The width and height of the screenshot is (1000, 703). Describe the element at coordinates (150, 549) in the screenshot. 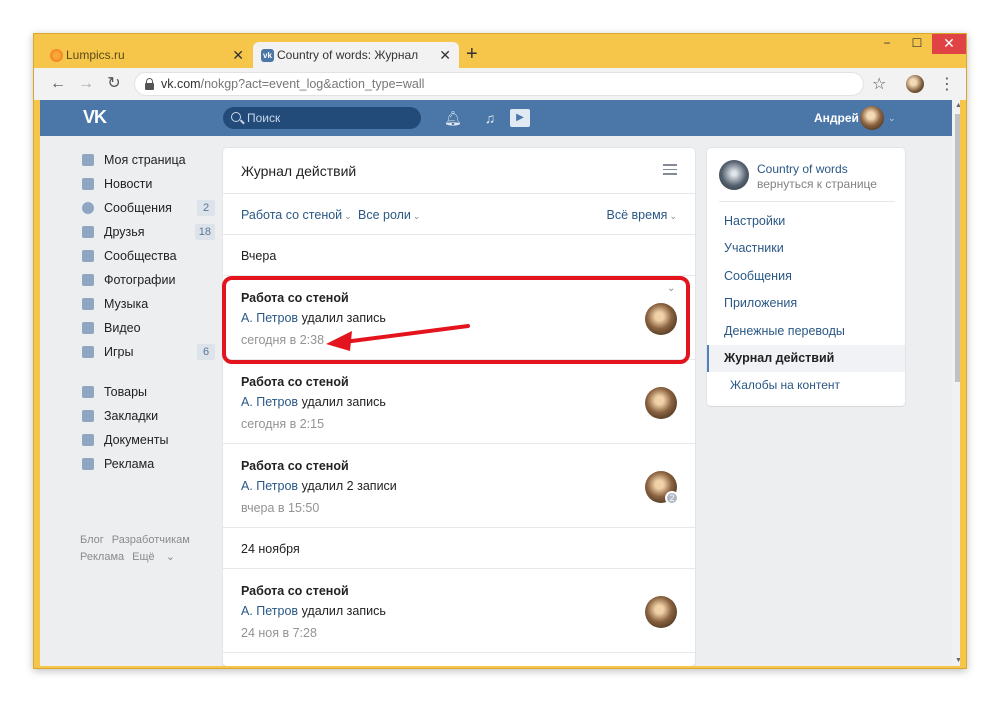

I see `sidebar-footer: Блог Разработчикам Реклама Ещё ⌄` at that location.